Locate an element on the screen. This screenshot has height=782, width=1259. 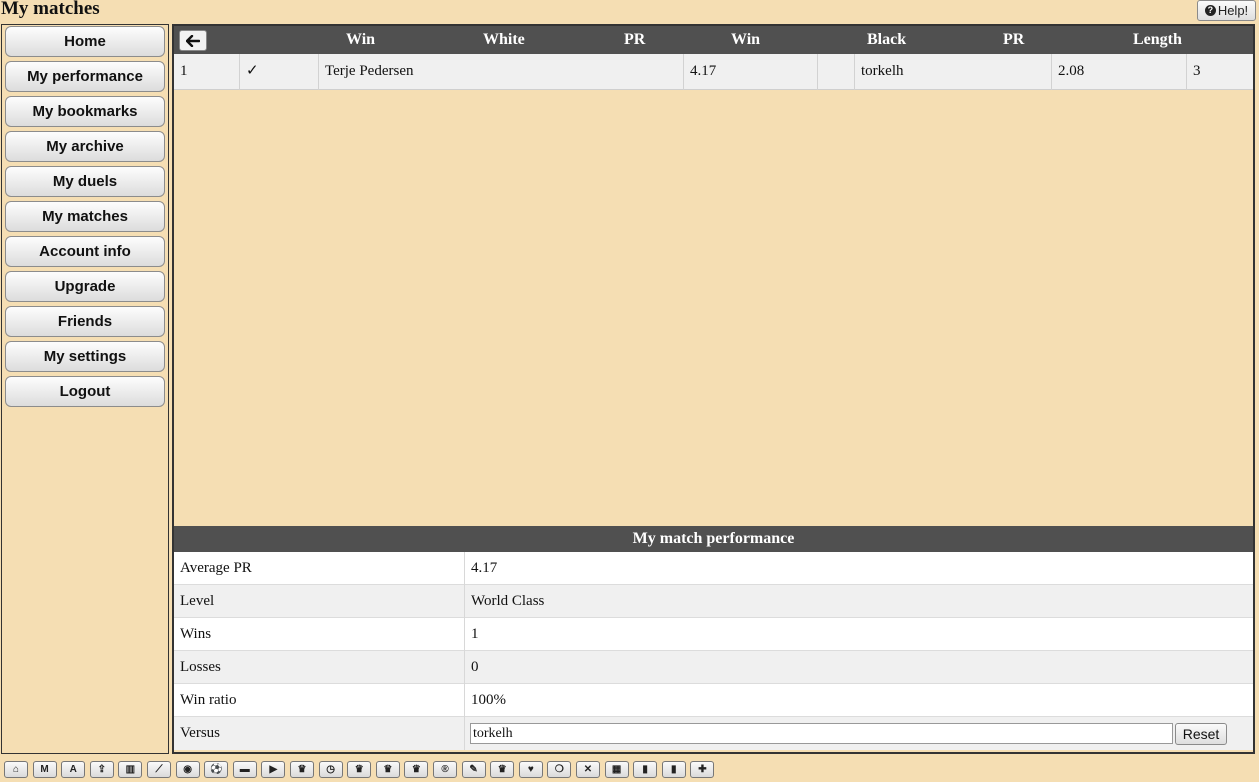
performance-value: 0 is located at coordinates (475, 667).